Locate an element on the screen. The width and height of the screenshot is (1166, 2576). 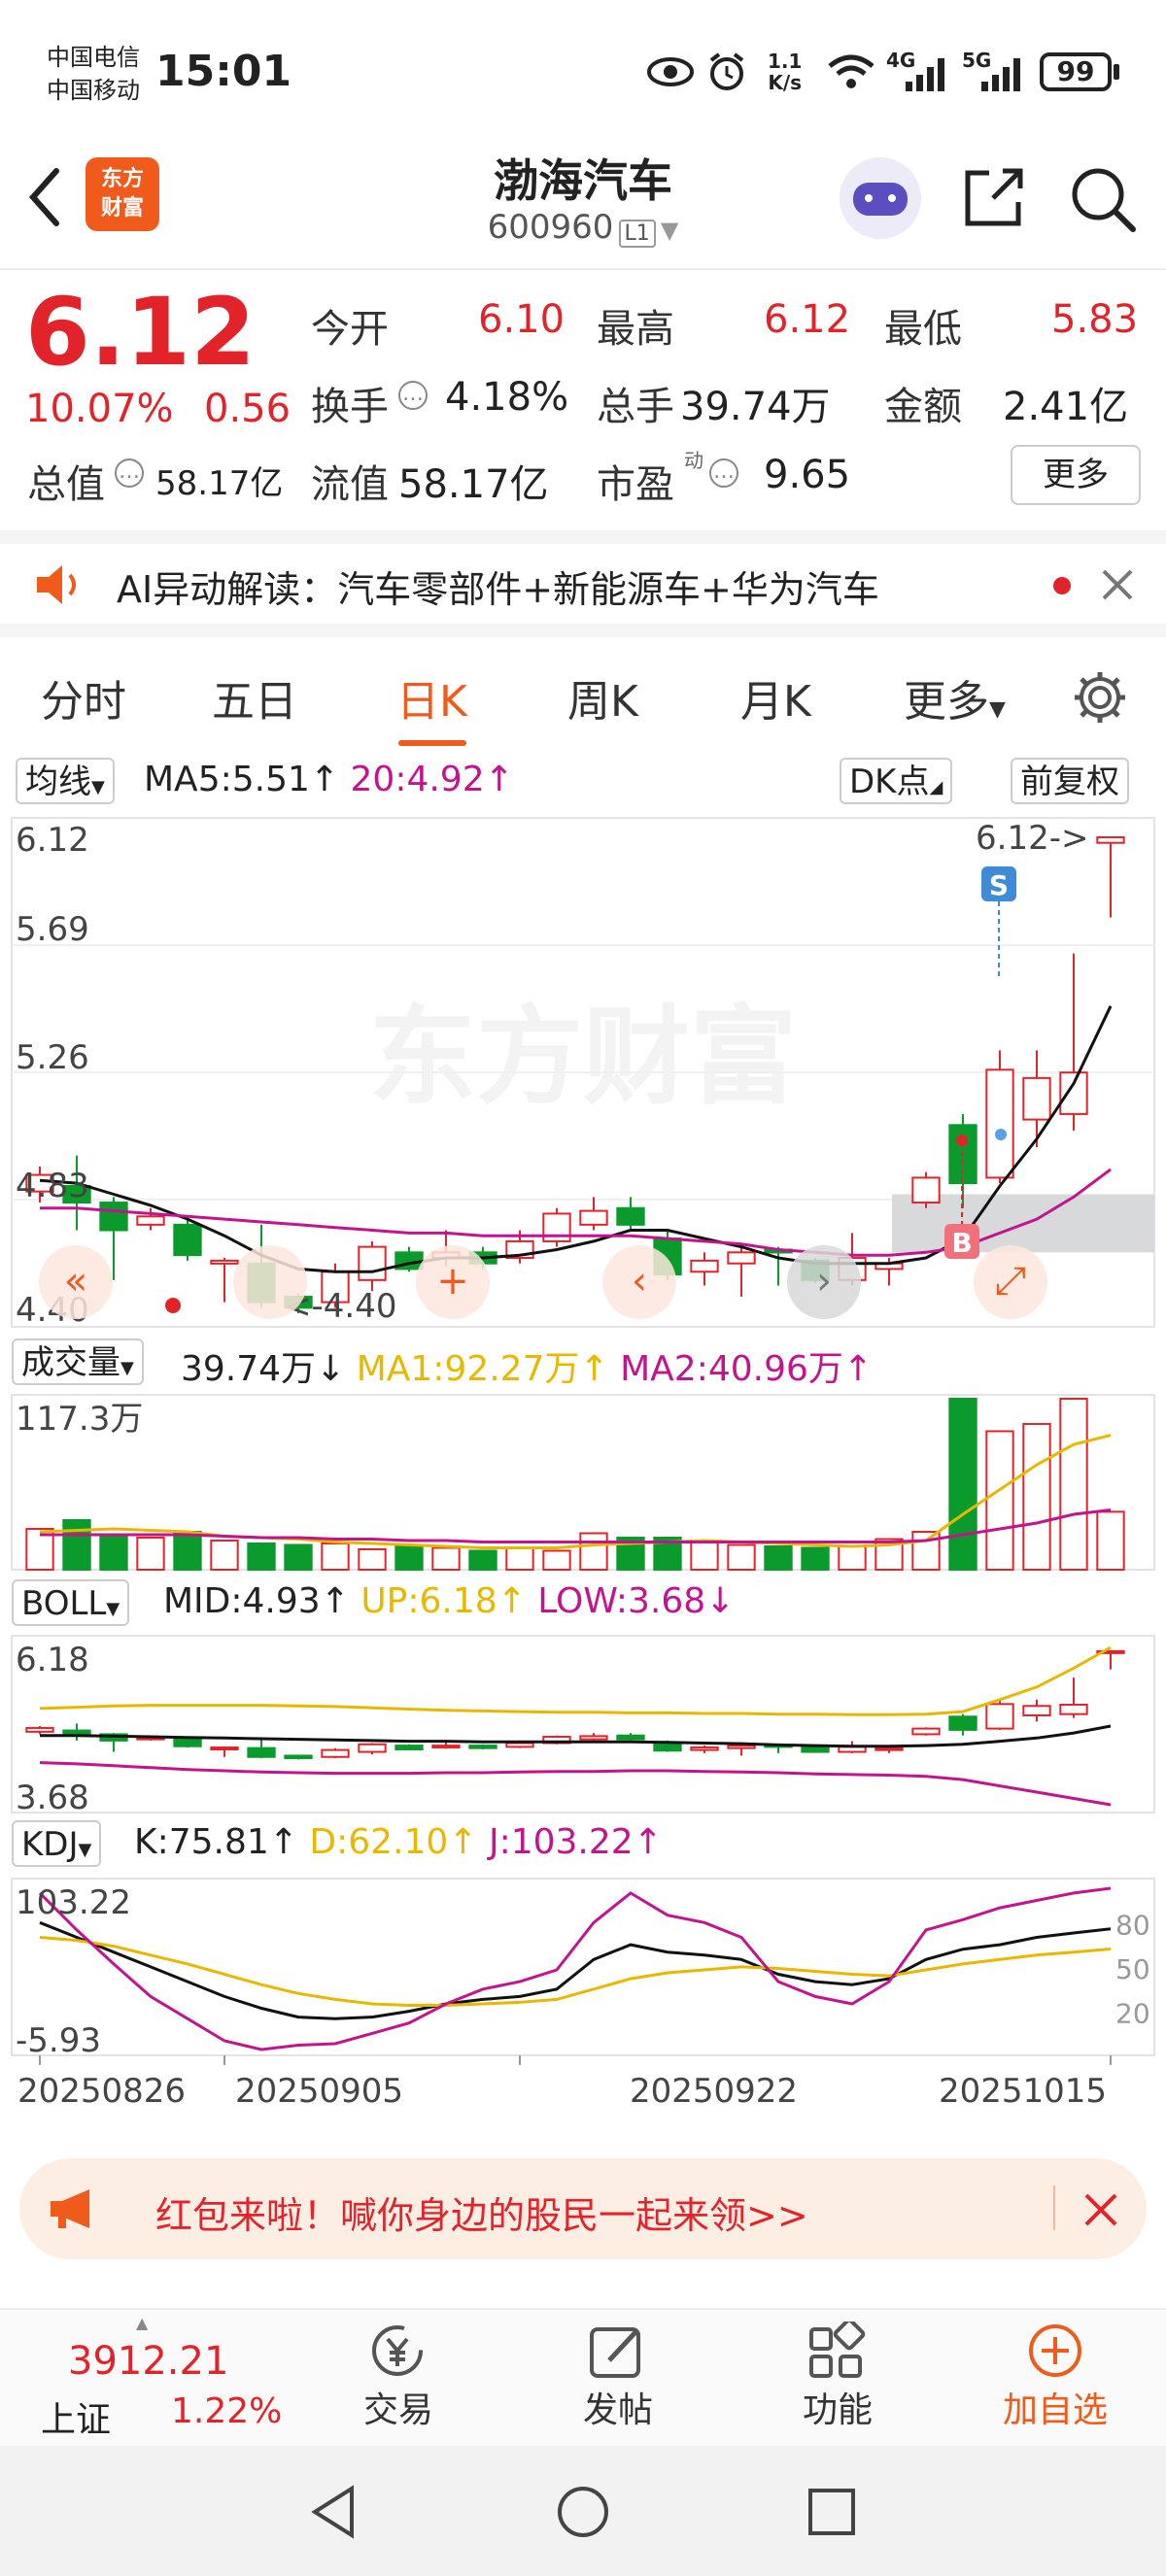
prev-icon: ‹ is located at coordinates (639, 1282).